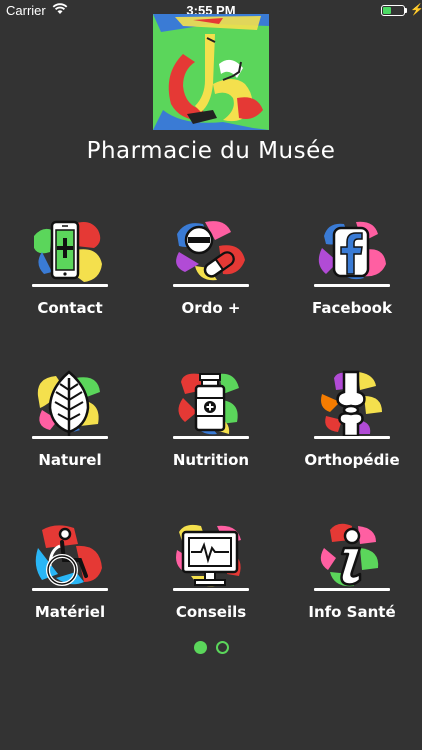 This screenshot has height=750, width=422. Describe the element at coordinates (352, 250) in the screenshot. I see `facebook-icon` at that location.